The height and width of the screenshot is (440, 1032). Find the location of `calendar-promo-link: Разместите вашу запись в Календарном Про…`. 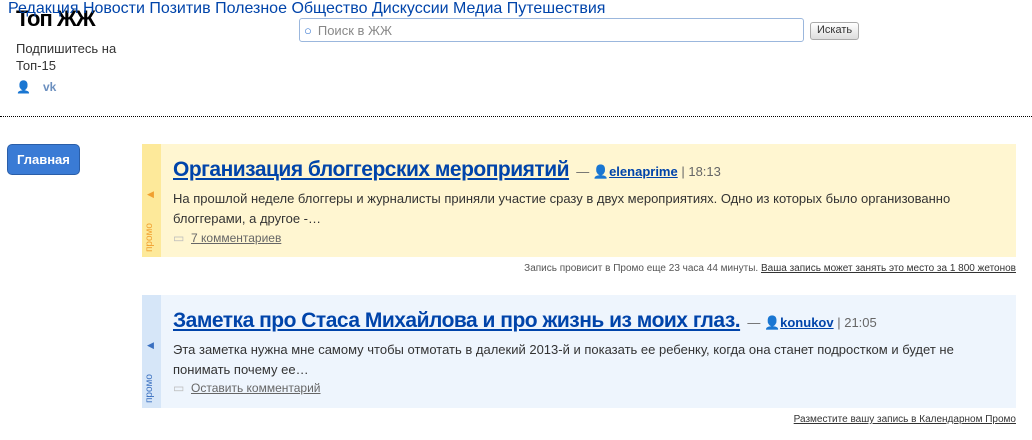

calendar-promo-link: Разместите вашу запись в Календарном Про… is located at coordinates (905, 419).